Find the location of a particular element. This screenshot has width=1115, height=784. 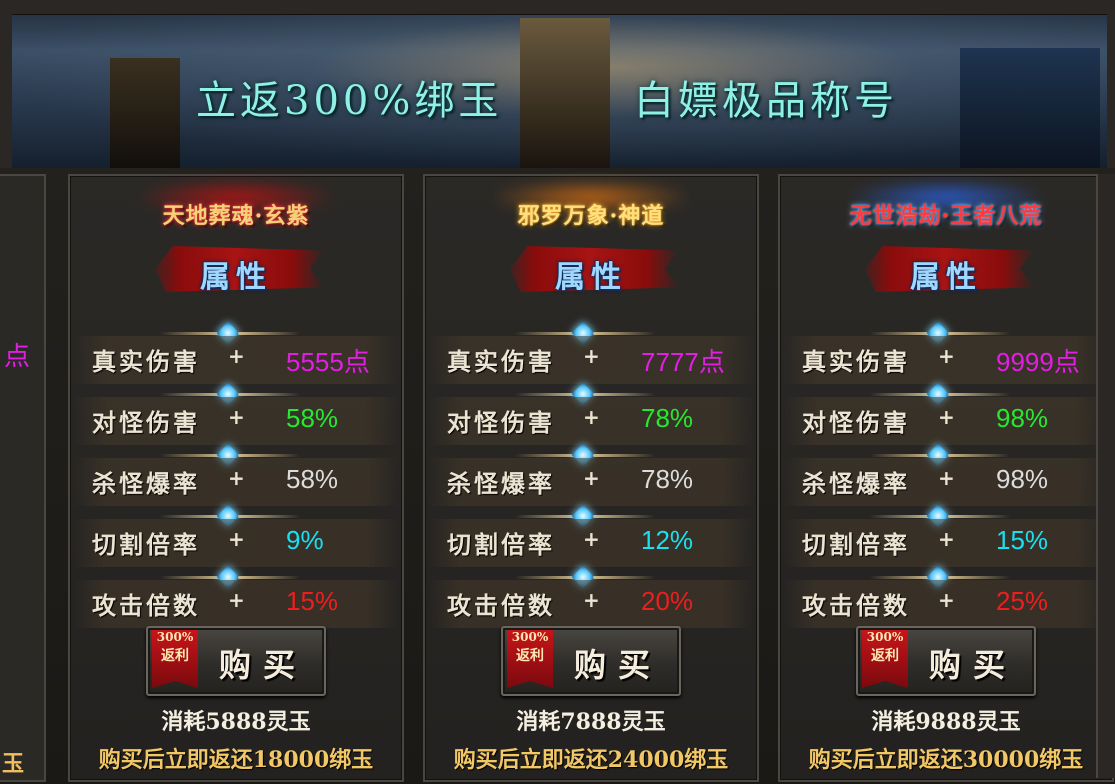

stat-row: 真实伤害 +5555点 is located at coordinates (236, 360).